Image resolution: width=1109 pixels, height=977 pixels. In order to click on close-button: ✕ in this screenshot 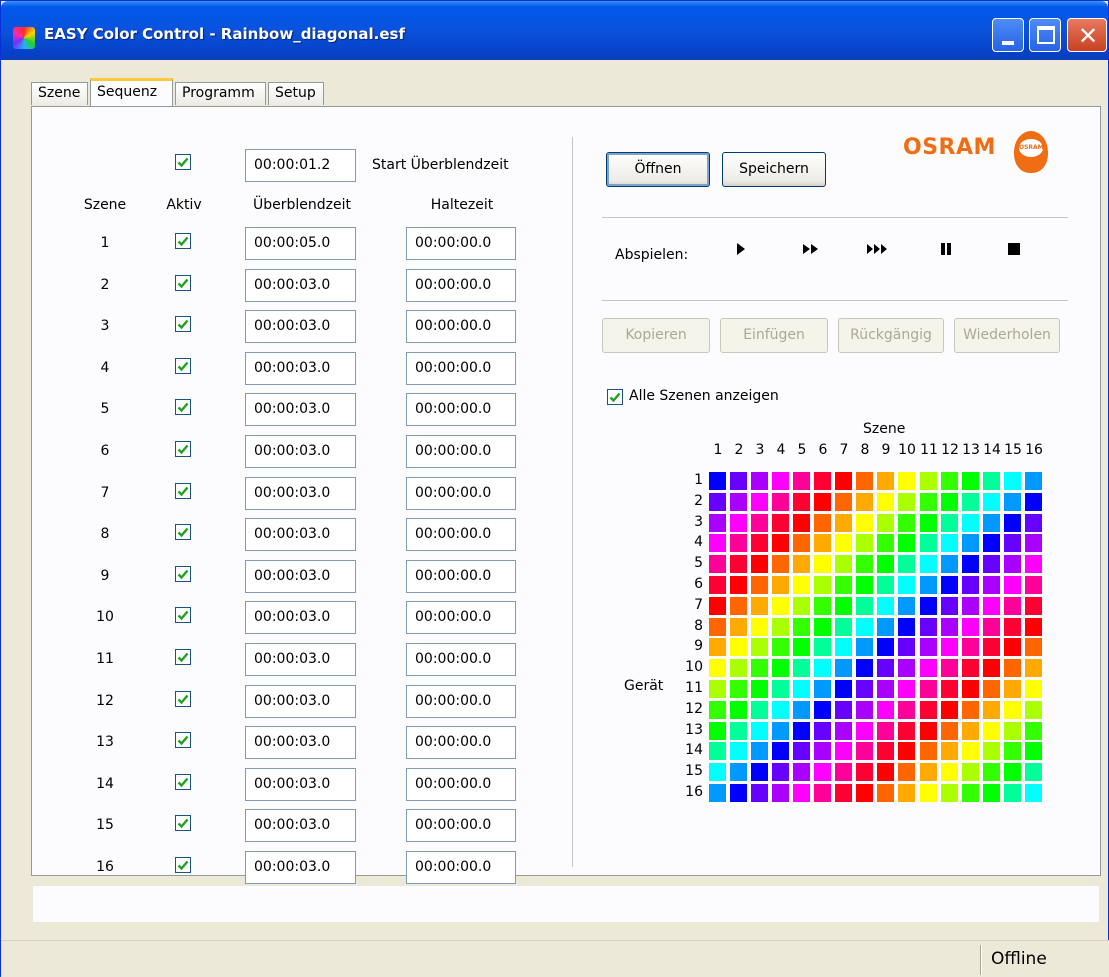, I will do `click(1087, 35)`.